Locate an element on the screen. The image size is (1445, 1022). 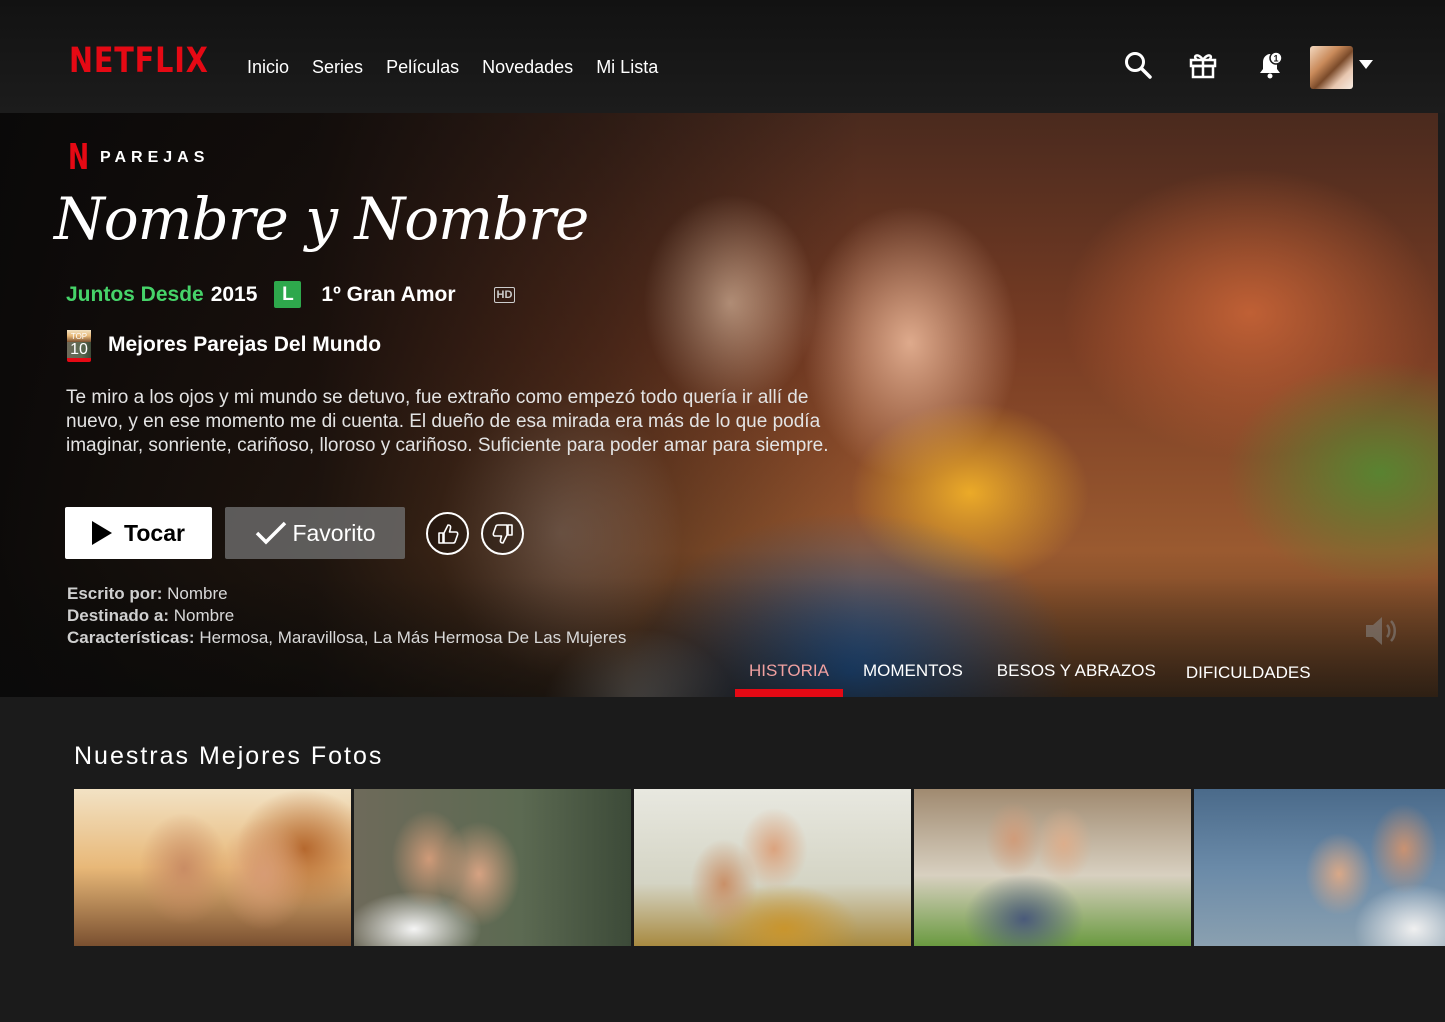
nav-item-mi-lista: Mi Lista is located at coordinates (627, 67).